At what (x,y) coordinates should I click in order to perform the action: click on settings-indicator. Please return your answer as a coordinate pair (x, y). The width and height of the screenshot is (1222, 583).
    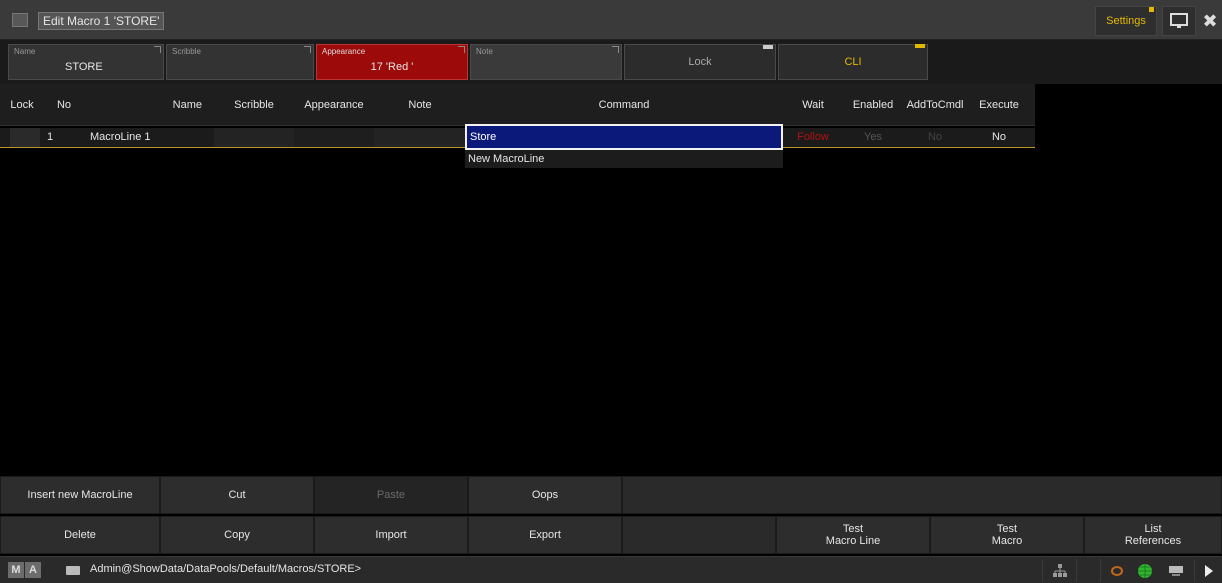
    Looking at the image, I should click on (1151, 9).